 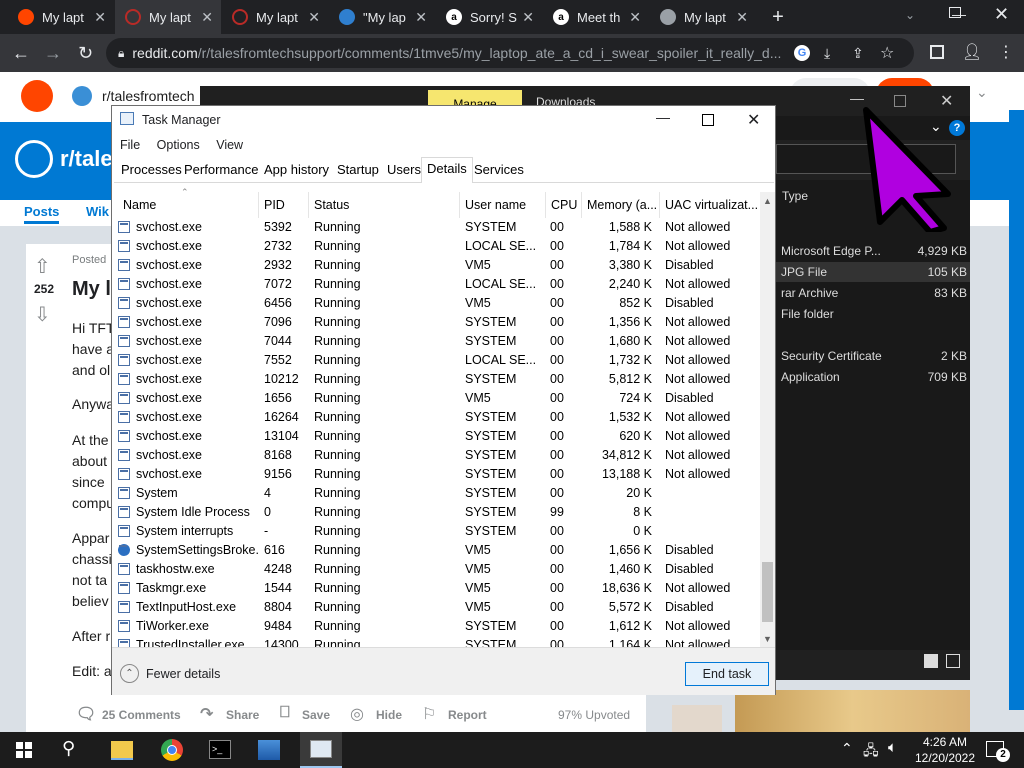 What do you see at coordinates (178, 145) in the screenshot?
I see `menu-options: Options` at bounding box center [178, 145].